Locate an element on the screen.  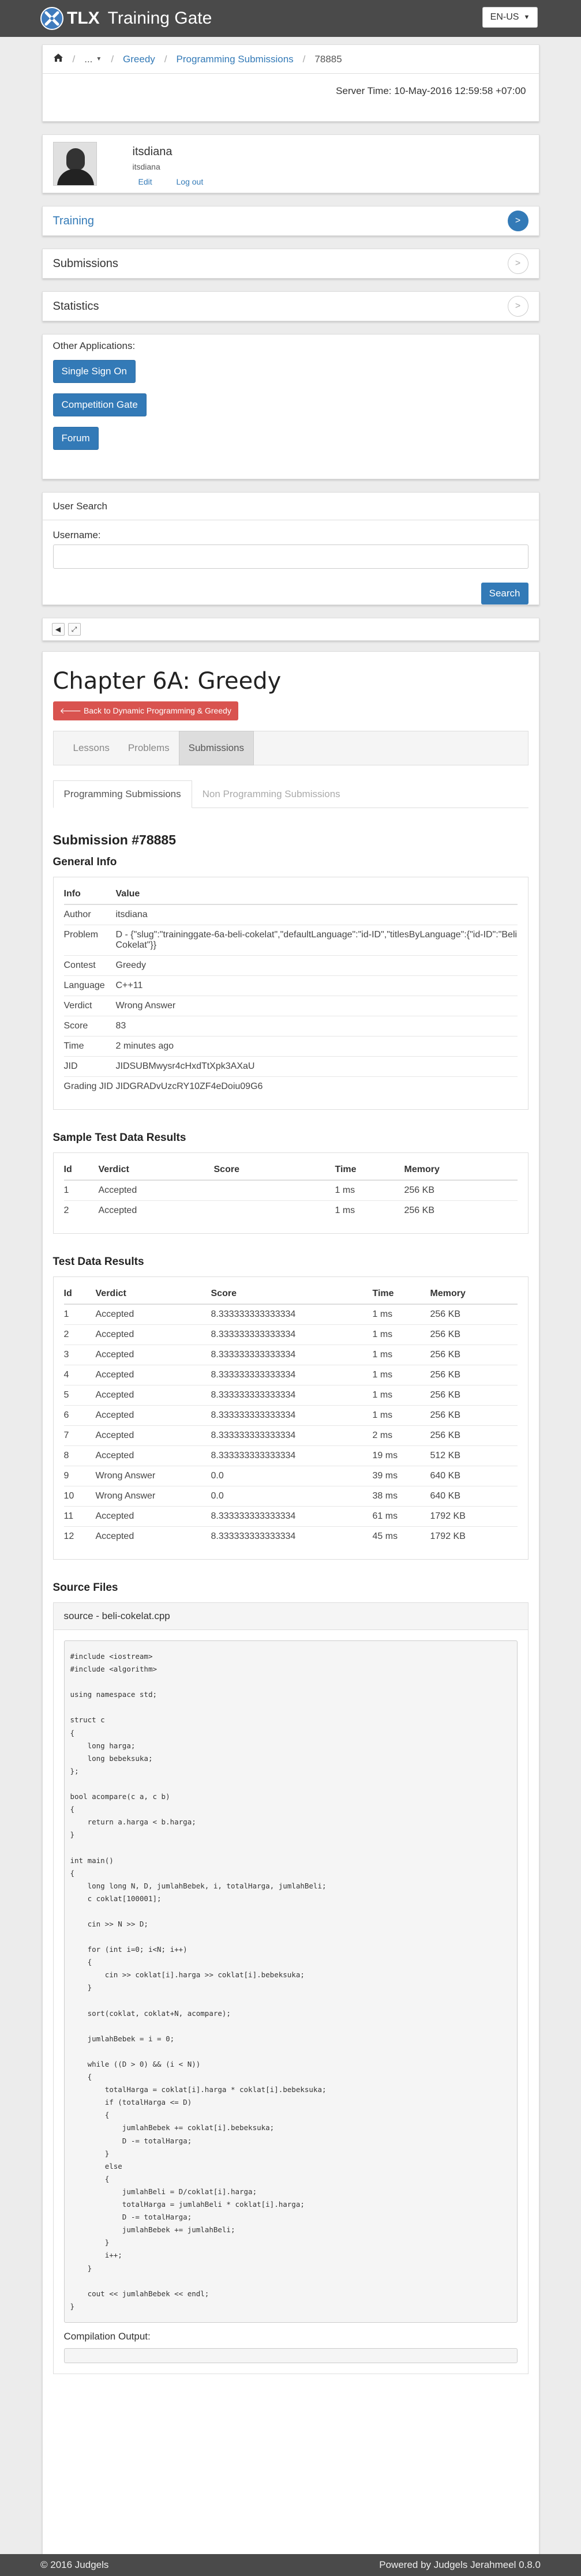
search-button: Search is located at coordinates (504, 594).